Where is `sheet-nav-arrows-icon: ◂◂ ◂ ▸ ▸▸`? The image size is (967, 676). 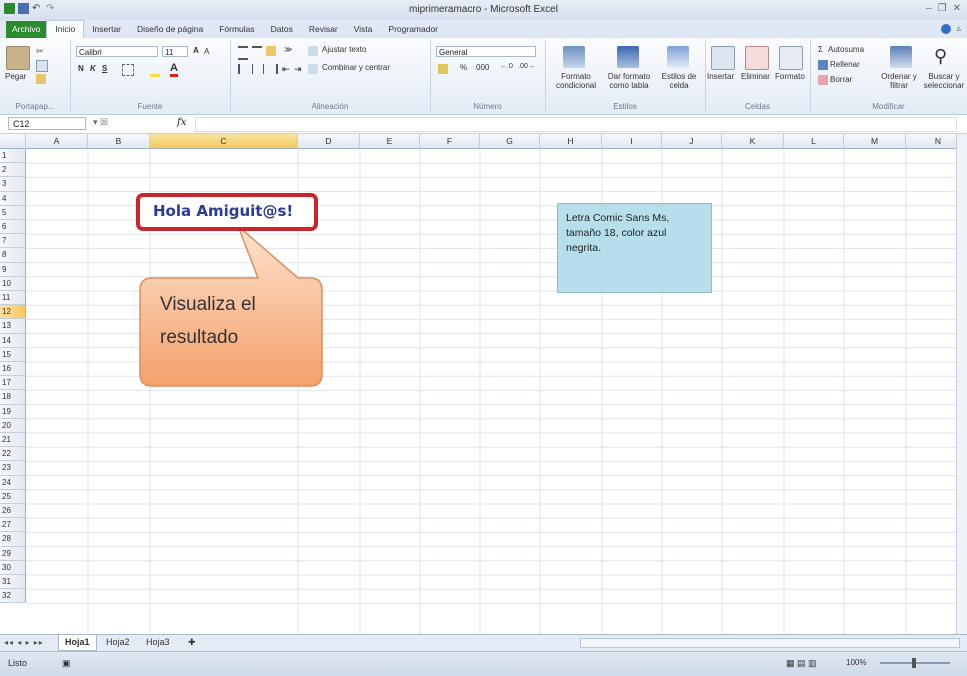
sheet-nav-arrows-icon: ◂◂ ◂ ▸ ▸▸ is located at coordinates (24, 642).